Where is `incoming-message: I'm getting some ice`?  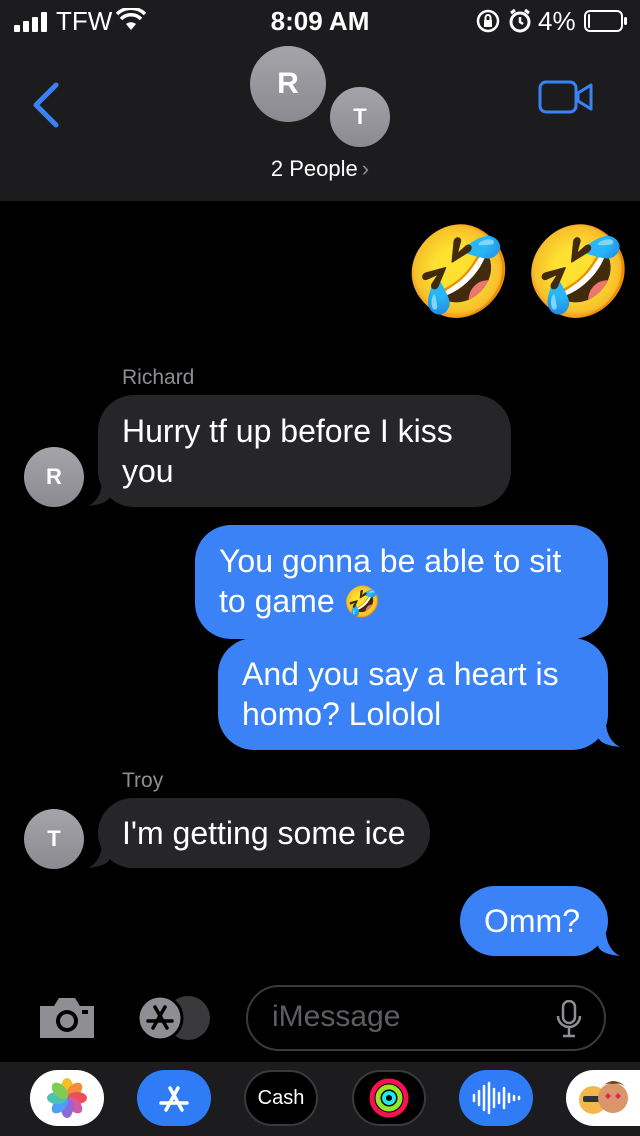
incoming-message: I'm getting some ice is located at coordinates (264, 833).